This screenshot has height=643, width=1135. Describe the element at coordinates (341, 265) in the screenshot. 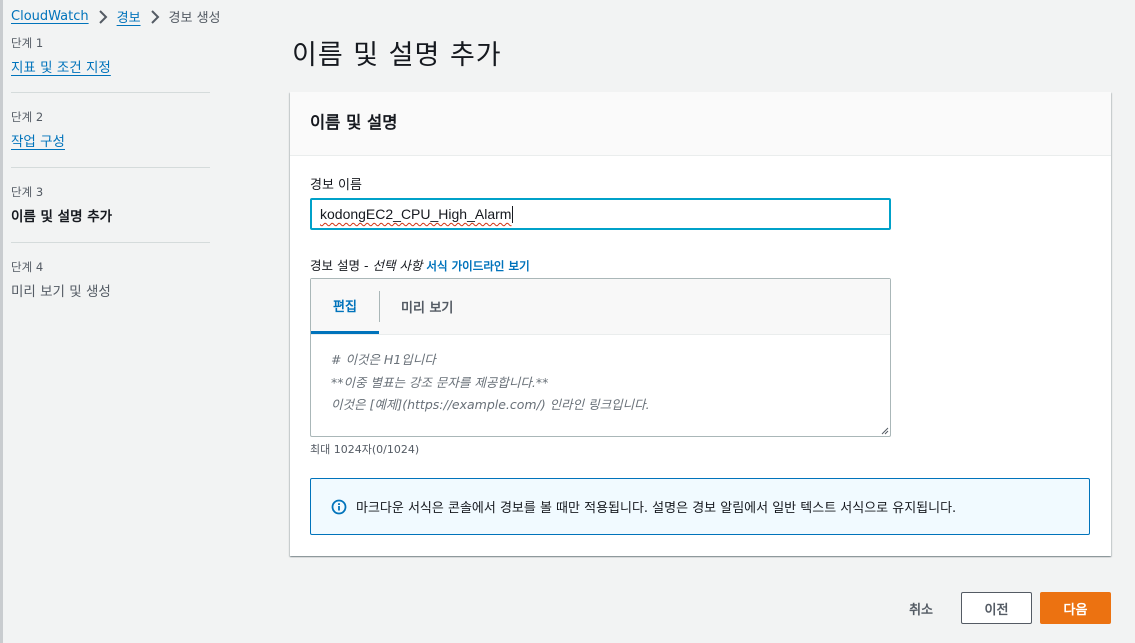

I see `description-label-text: 경보 설명 -` at that location.